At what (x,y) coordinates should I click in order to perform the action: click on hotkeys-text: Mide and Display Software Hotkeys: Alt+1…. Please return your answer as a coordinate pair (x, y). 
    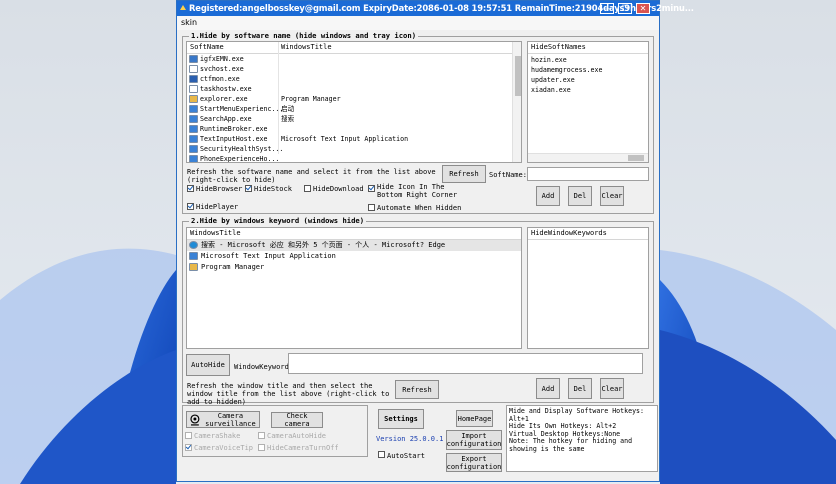
    Looking at the image, I should click on (576, 430).